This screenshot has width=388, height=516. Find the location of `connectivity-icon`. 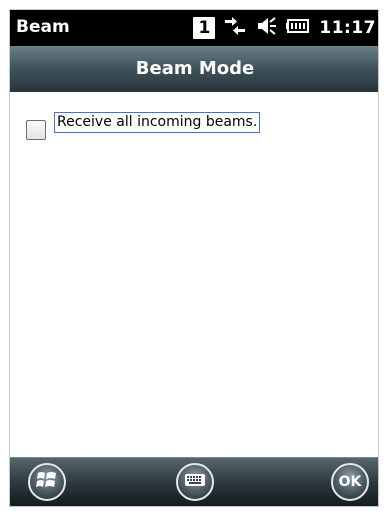

connectivity-icon is located at coordinates (235, 28).